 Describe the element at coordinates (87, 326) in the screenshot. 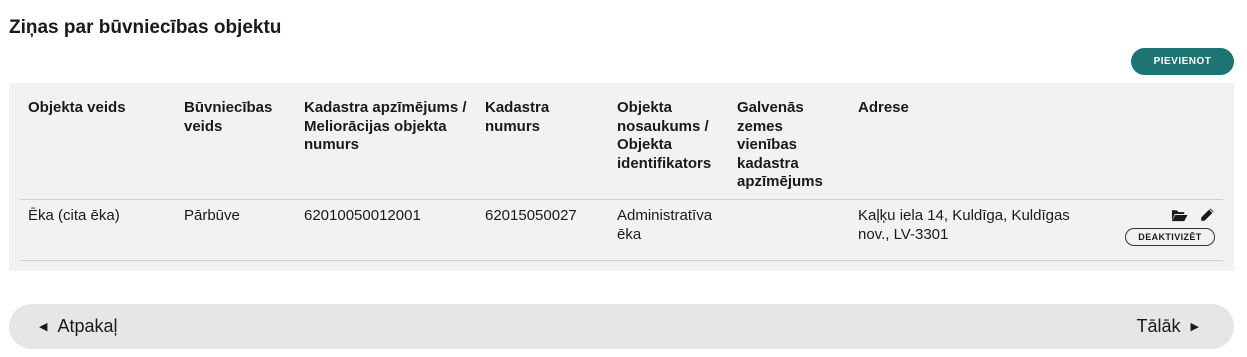

I see `back-label: Atpakaļ` at that location.